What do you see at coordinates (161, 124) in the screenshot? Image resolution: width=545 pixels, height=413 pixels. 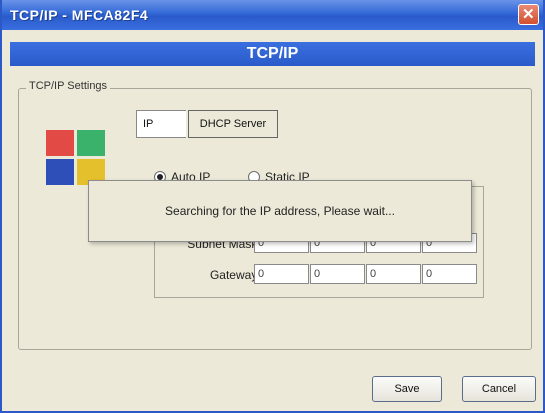 I see `tab-ip: IP` at bounding box center [161, 124].